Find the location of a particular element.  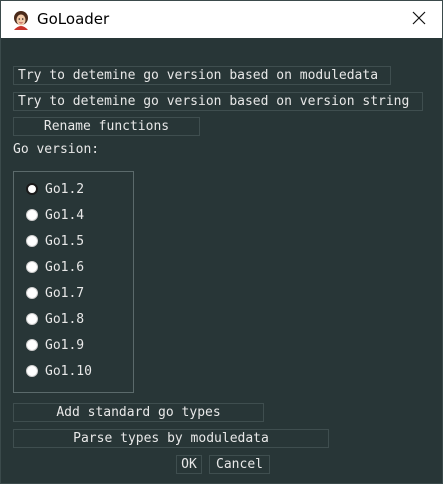

radio-go1-10: Go1.10 is located at coordinates (59, 371).